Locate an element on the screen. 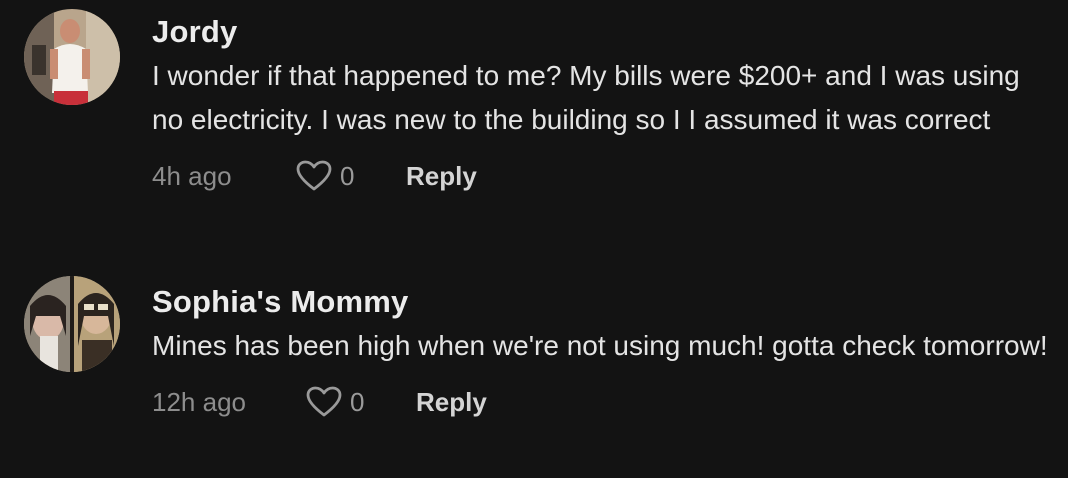 The image size is (1068, 478). comment-meta: 12h ago 0 Reply is located at coordinates (604, 402).